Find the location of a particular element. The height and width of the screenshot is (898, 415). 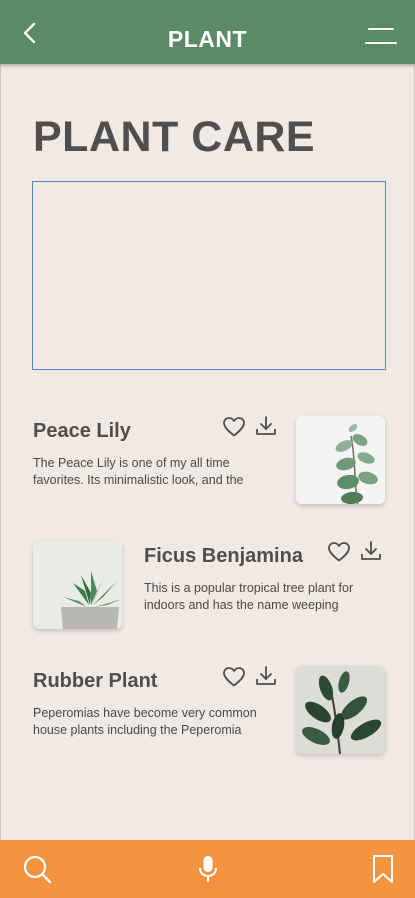

search-button is located at coordinates (37, 869).